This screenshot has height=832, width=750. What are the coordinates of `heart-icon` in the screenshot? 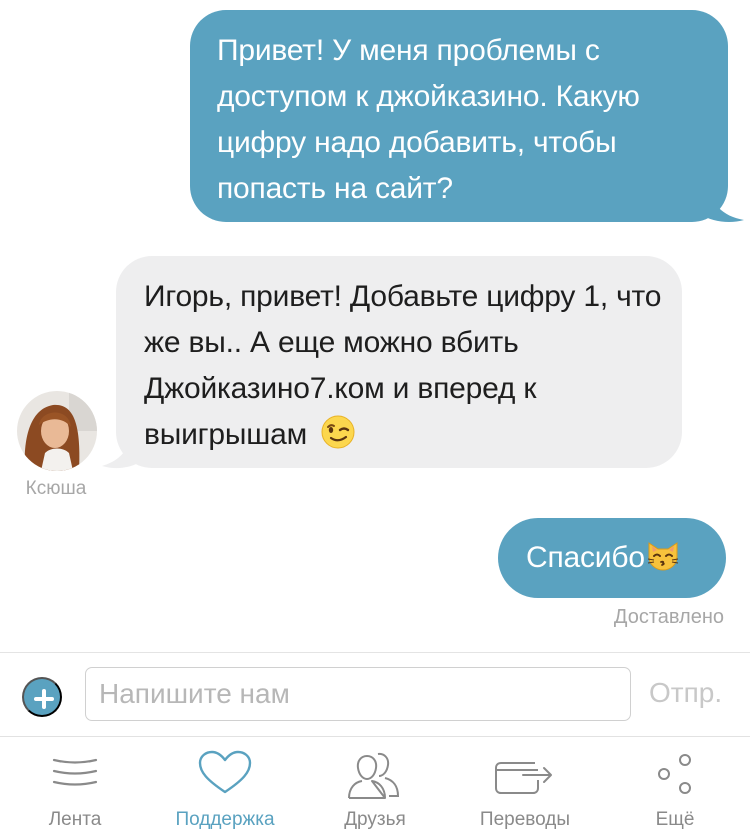 It's located at (225, 772).